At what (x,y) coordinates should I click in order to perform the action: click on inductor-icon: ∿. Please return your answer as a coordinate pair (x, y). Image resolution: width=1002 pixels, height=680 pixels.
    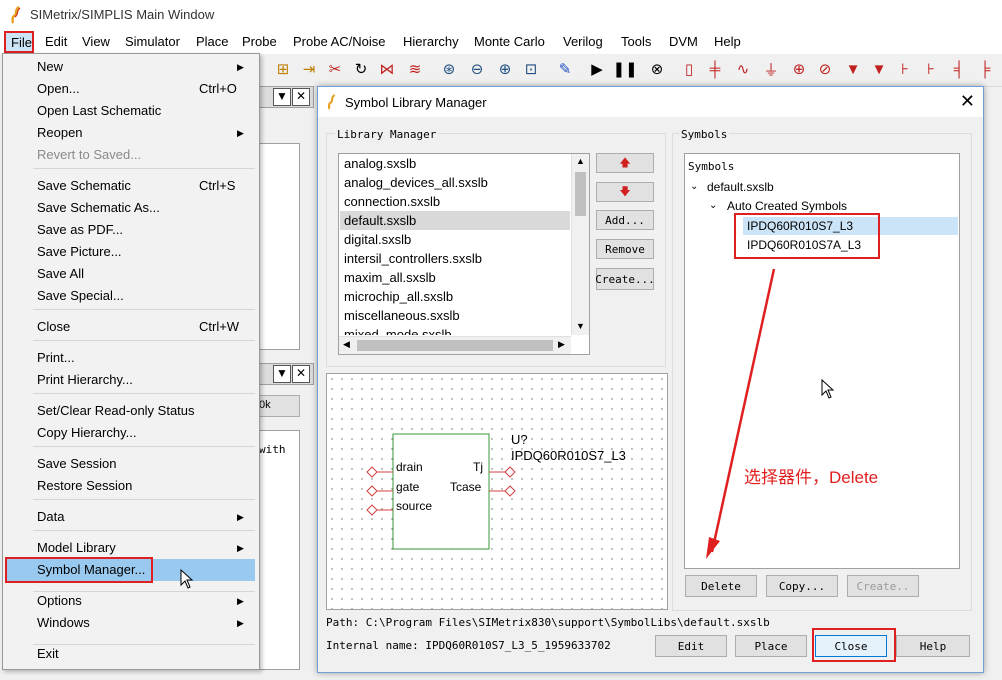
    Looking at the image, I should click on (743, 69).